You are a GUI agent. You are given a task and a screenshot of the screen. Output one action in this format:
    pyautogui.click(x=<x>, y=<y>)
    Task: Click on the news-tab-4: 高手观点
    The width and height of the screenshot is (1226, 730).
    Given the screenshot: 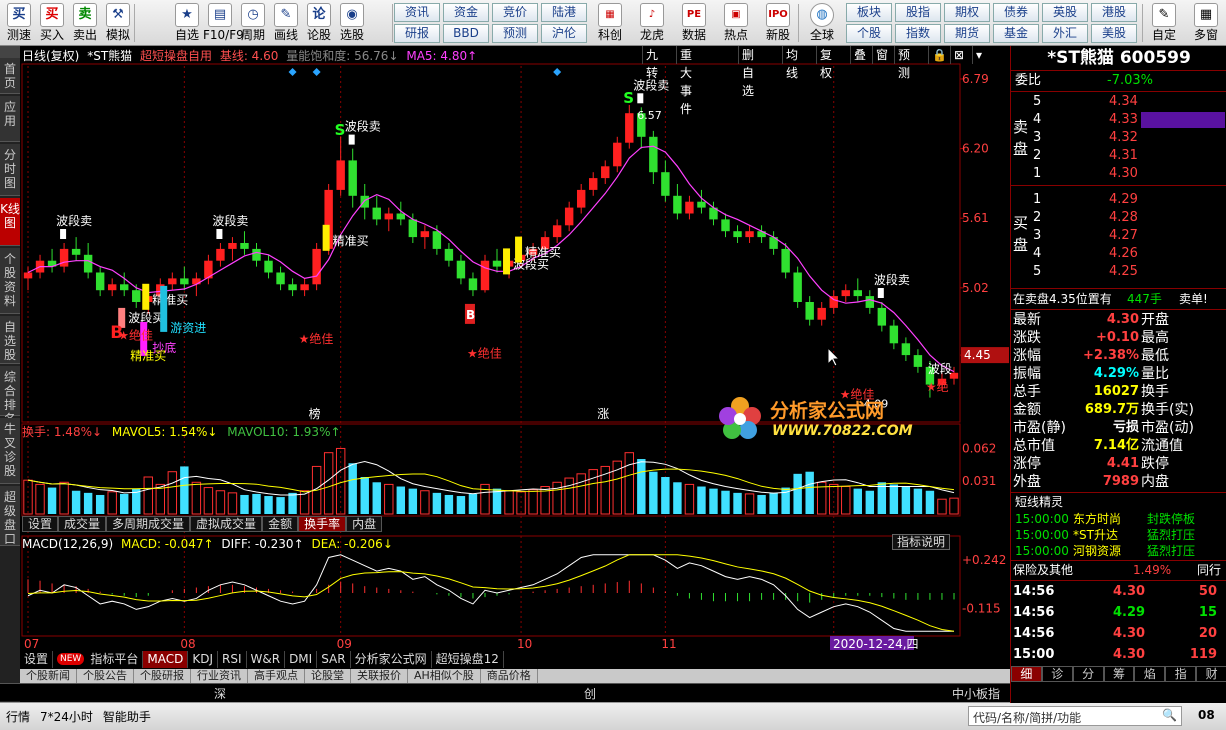 What is the action you would take?
    pyautogui.click(x=276, y=676)
    